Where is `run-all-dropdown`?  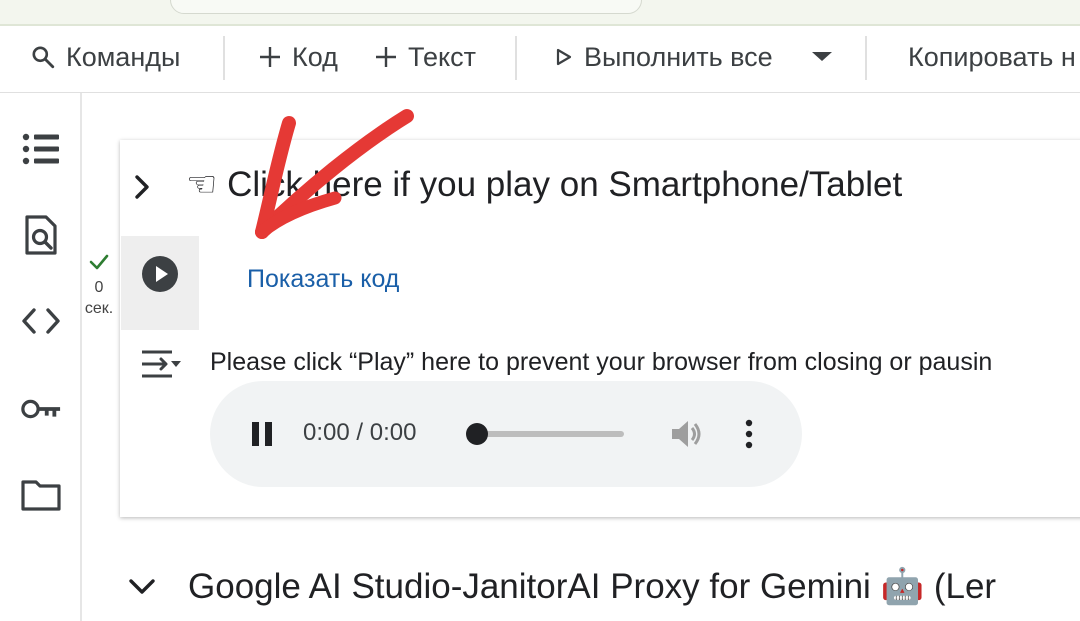 run-all-dropdown is located at coordinates (822, 57).